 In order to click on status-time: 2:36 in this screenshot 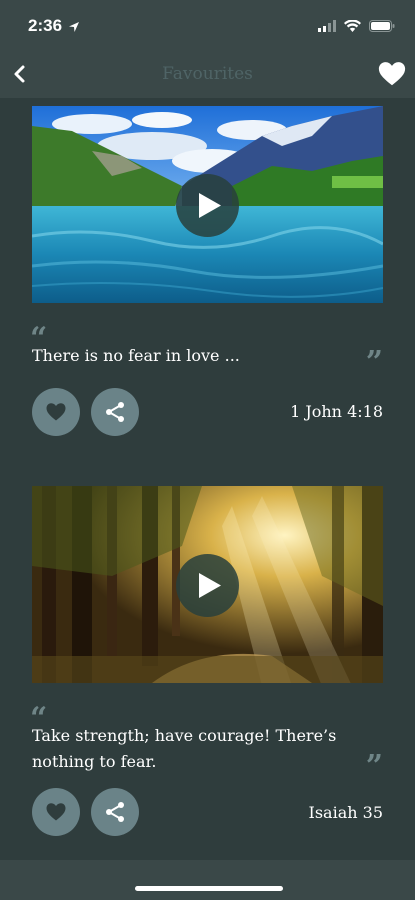, I will do `click(45, 25)`.